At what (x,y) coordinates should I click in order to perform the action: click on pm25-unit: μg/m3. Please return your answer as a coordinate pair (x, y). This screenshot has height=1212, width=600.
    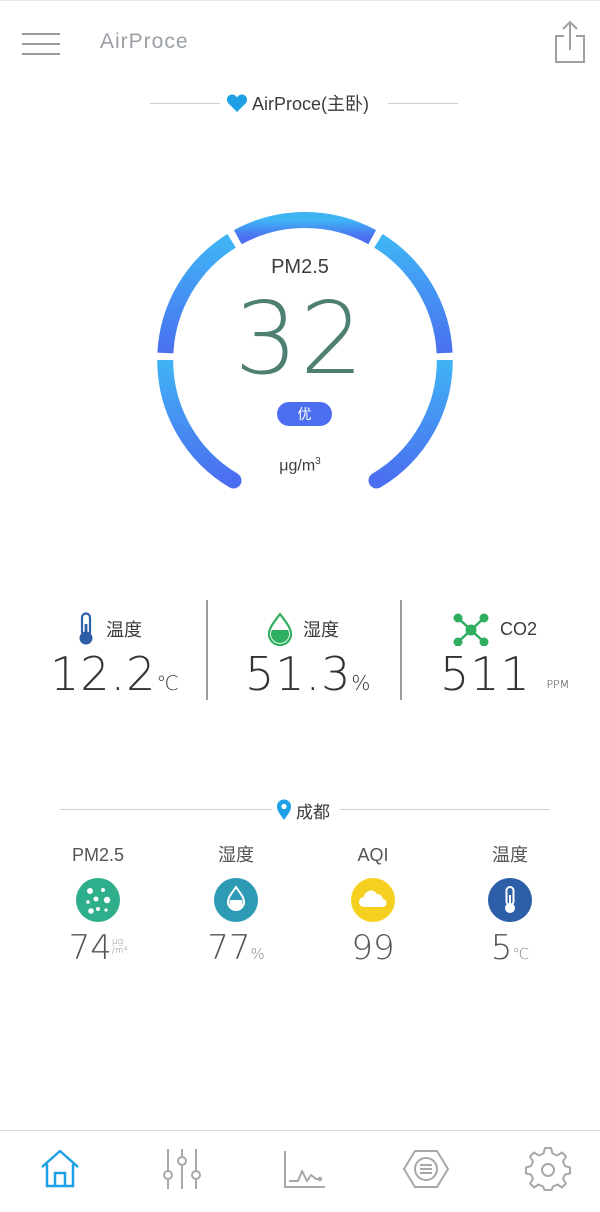
    Looking at the image, I should click on (300, 465).